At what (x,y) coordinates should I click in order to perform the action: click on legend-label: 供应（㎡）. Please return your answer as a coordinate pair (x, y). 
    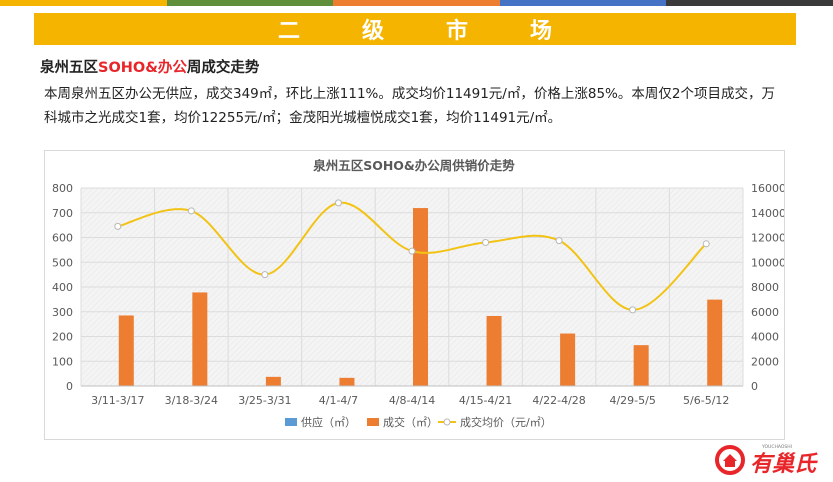
    Looking at the image, I should click on (328, 422).